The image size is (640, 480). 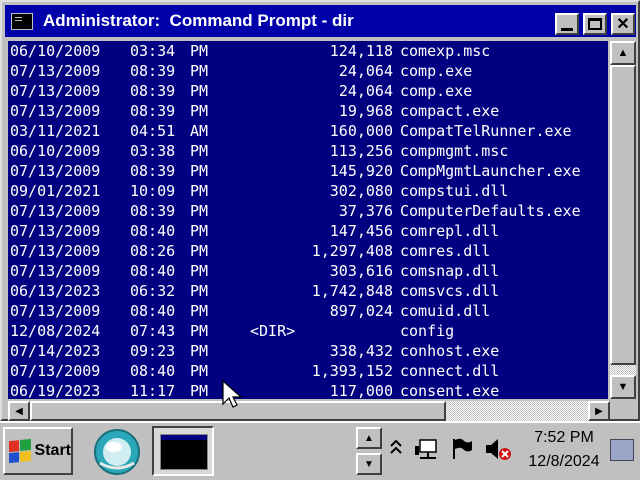 I want to click on action-center-flag-icon, so click(x=462, y=449).